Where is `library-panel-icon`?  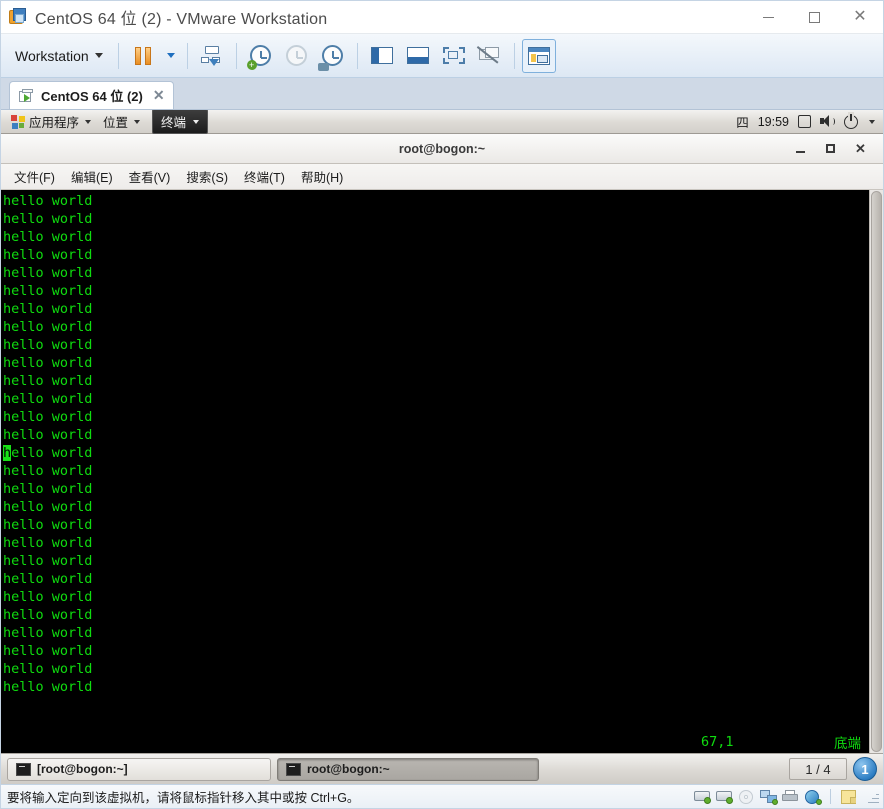
library-panel-icon is located at coordinates (381, 55).